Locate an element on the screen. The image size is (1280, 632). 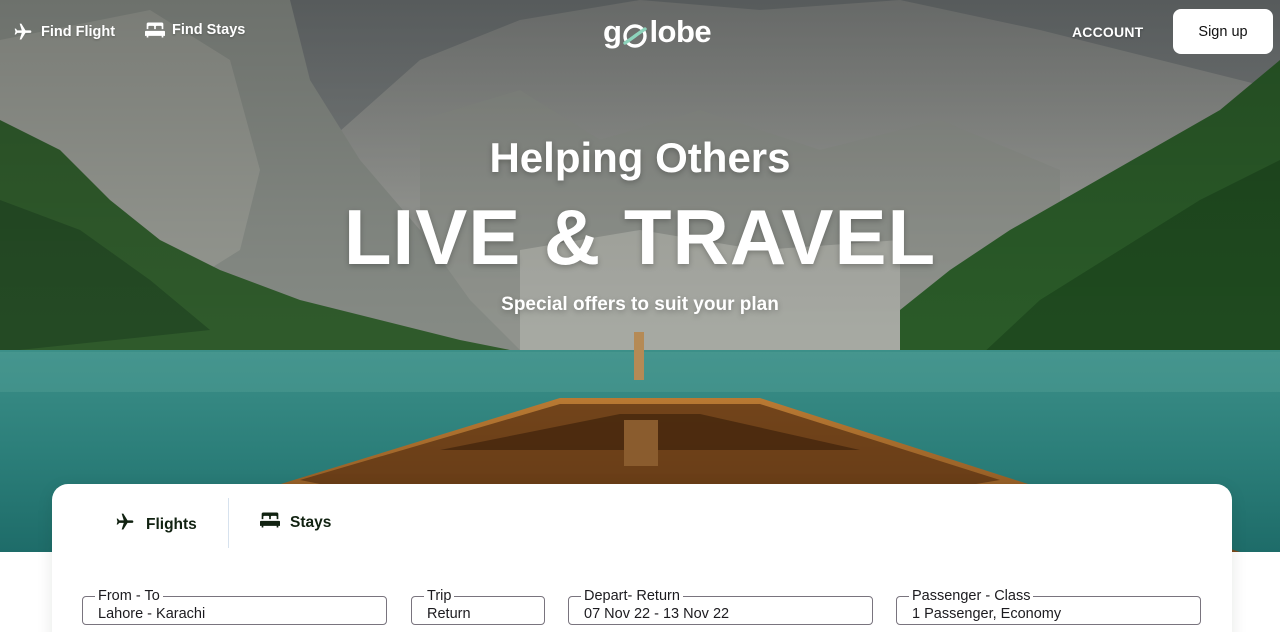
tab-stays: Stays is located at coordinates (295, 522).